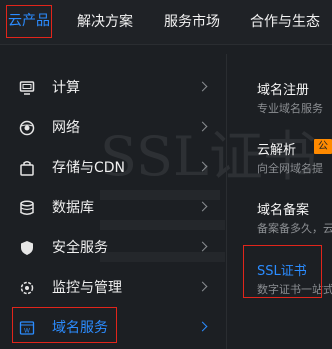  What do you see at coordinates (290, 168) in the screenshot?
I see `product-desc: 向全网域名提` at bounding box center [290, 168].